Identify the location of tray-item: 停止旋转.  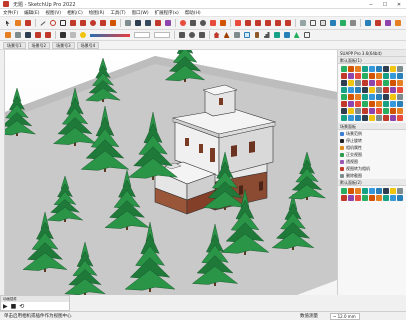
(372, 140).